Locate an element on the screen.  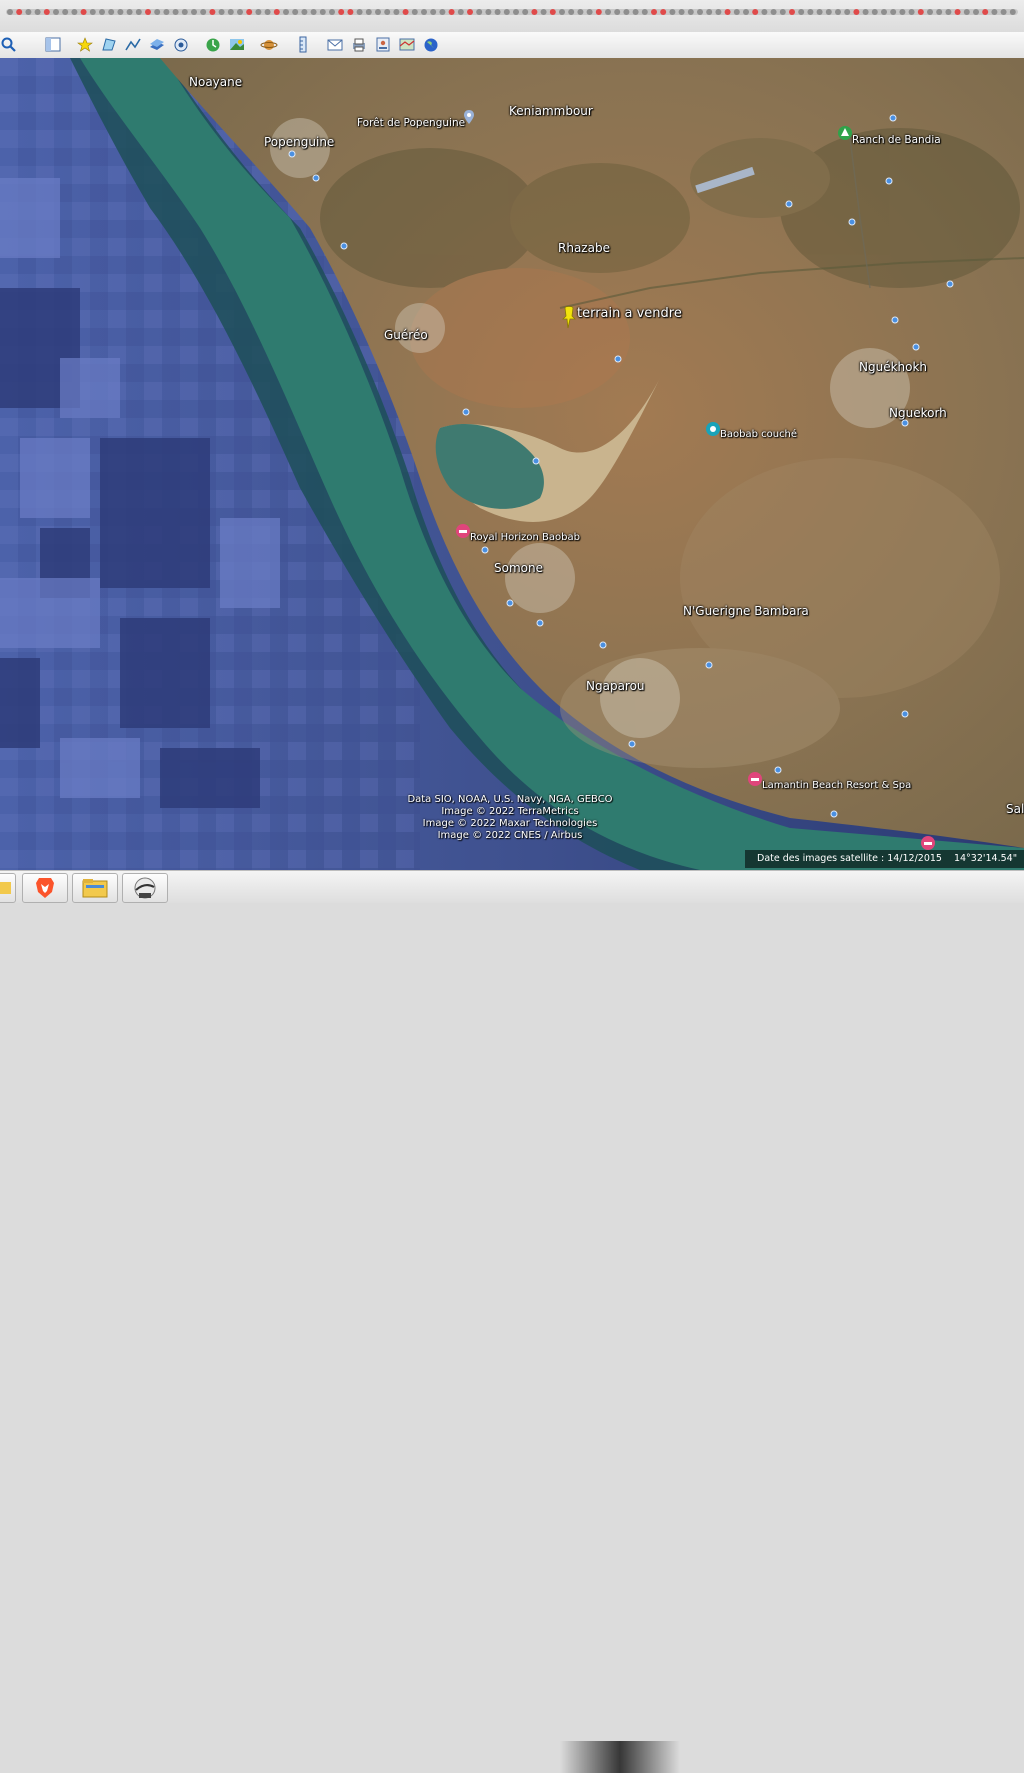
sunlight-icon is located at coordinates (237, 44).